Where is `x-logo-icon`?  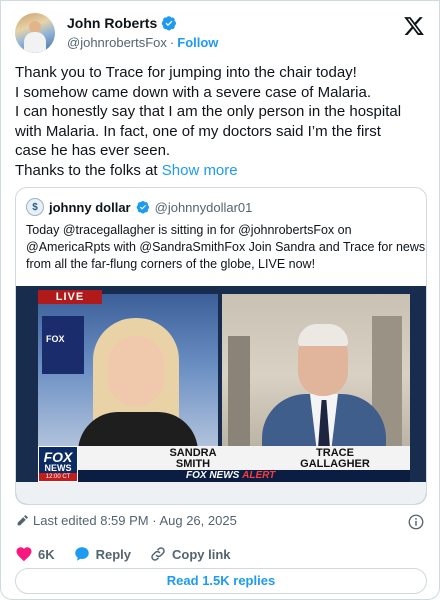 x-logo-icon is located at coordinates (414, 26).